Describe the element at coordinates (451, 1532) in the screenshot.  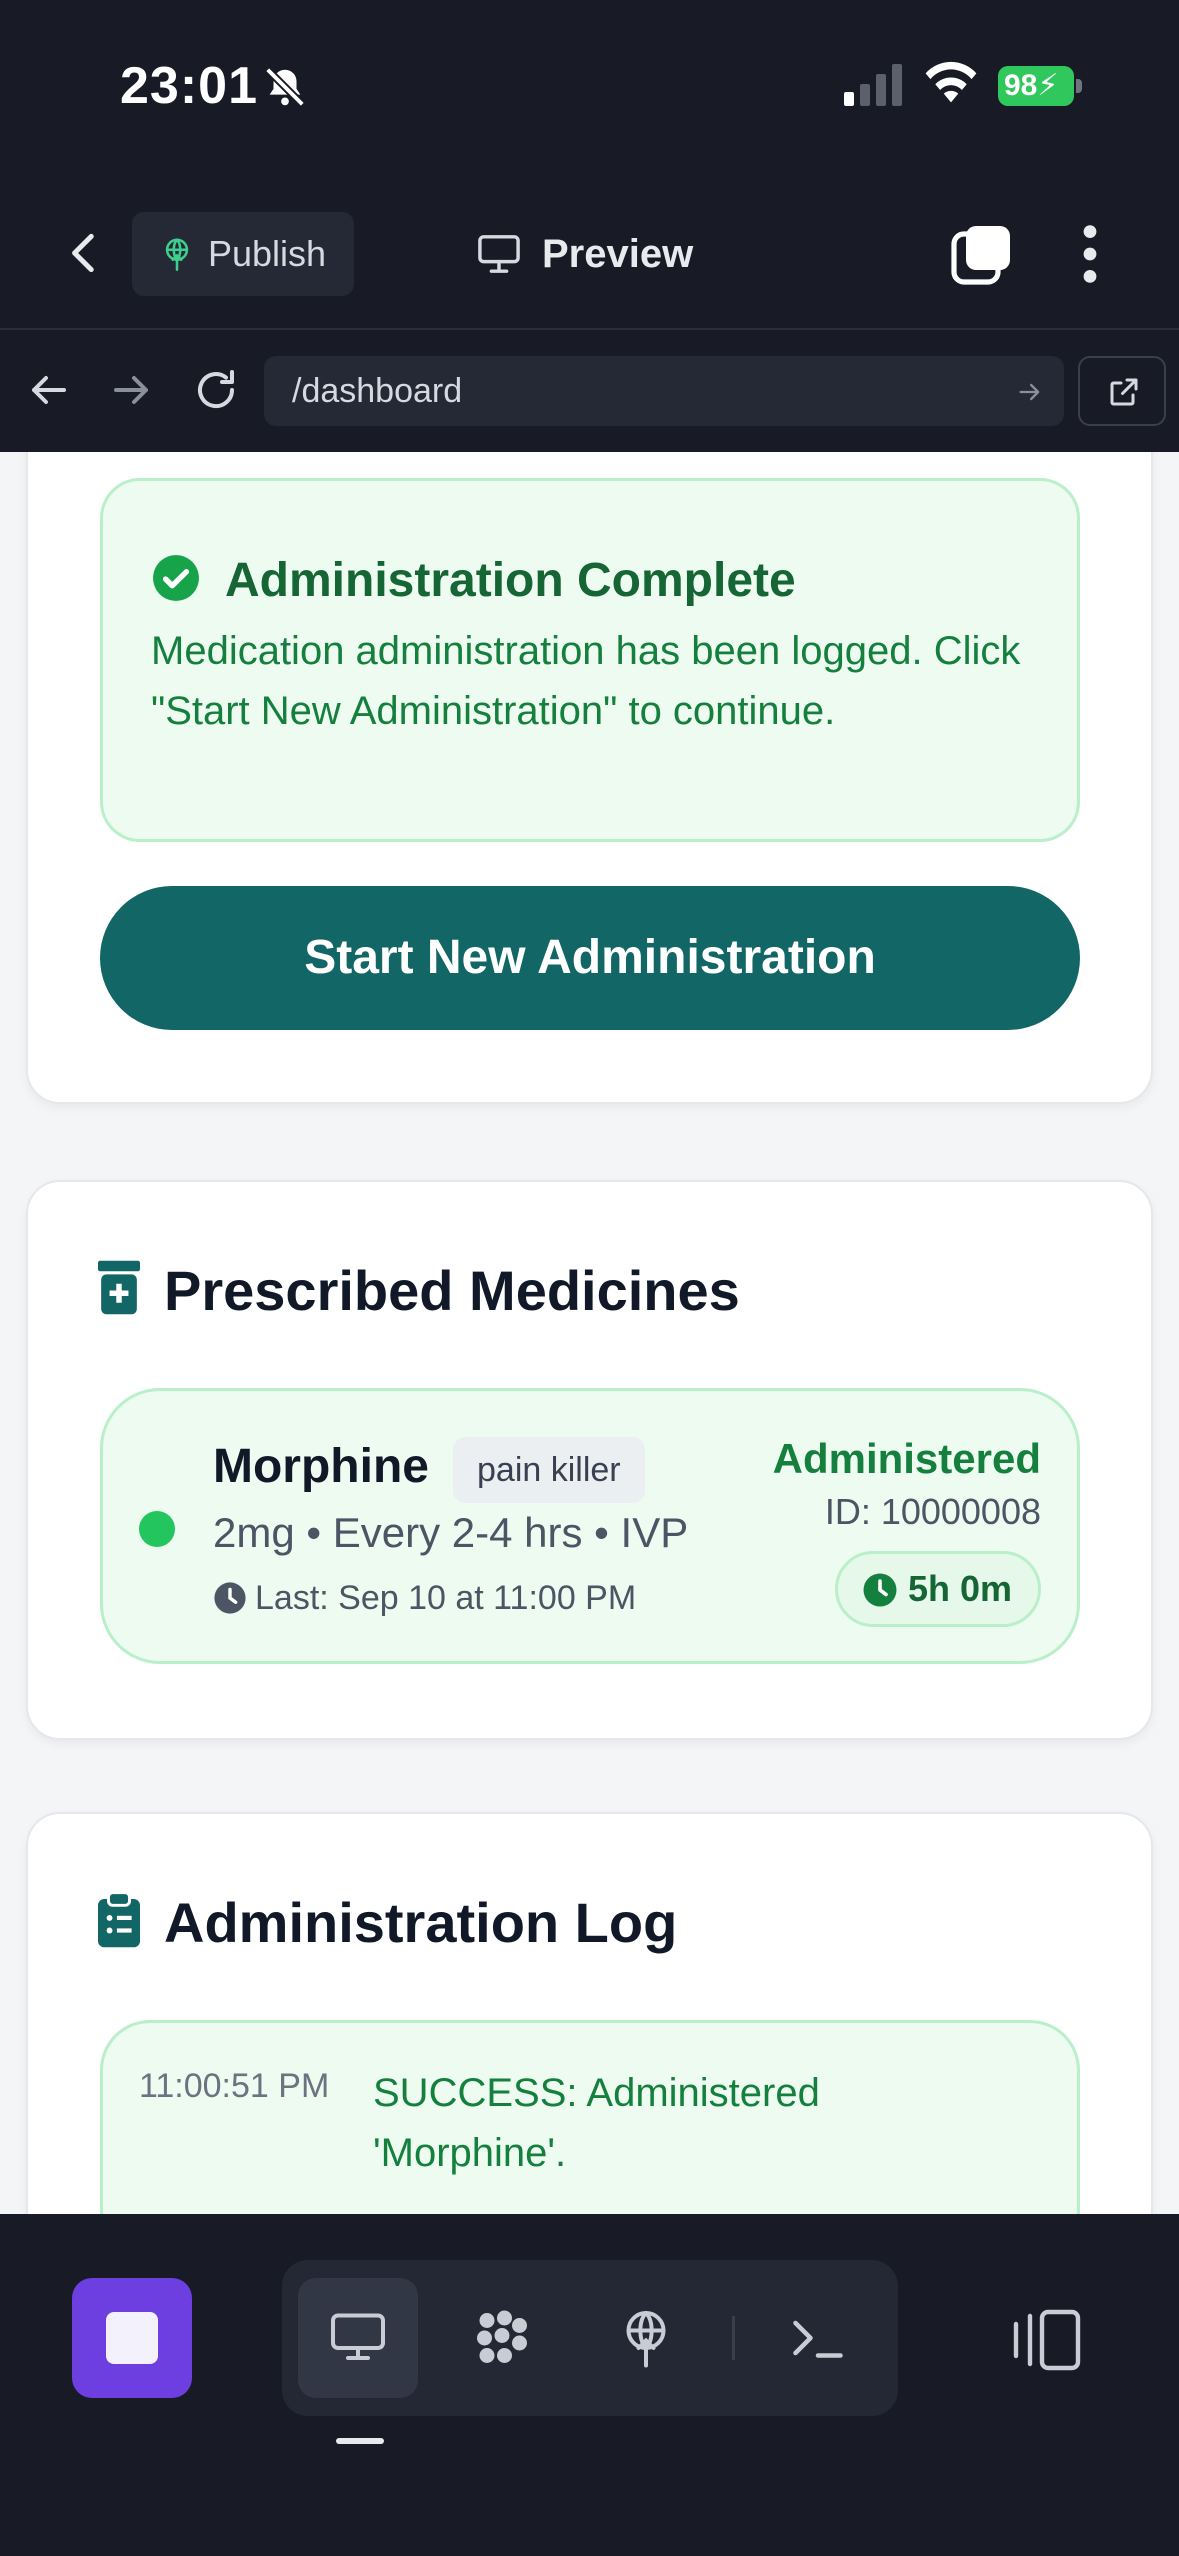
I see `medicine-dose: 2mg • Every 2-4 hrs • IVP` at that location.